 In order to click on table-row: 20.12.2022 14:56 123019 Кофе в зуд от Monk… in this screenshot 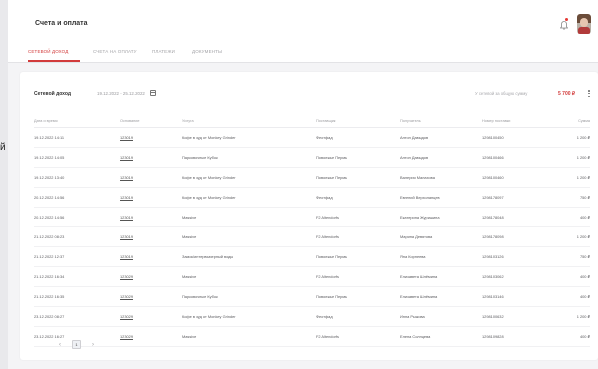, I will do `click(312, 197)`.